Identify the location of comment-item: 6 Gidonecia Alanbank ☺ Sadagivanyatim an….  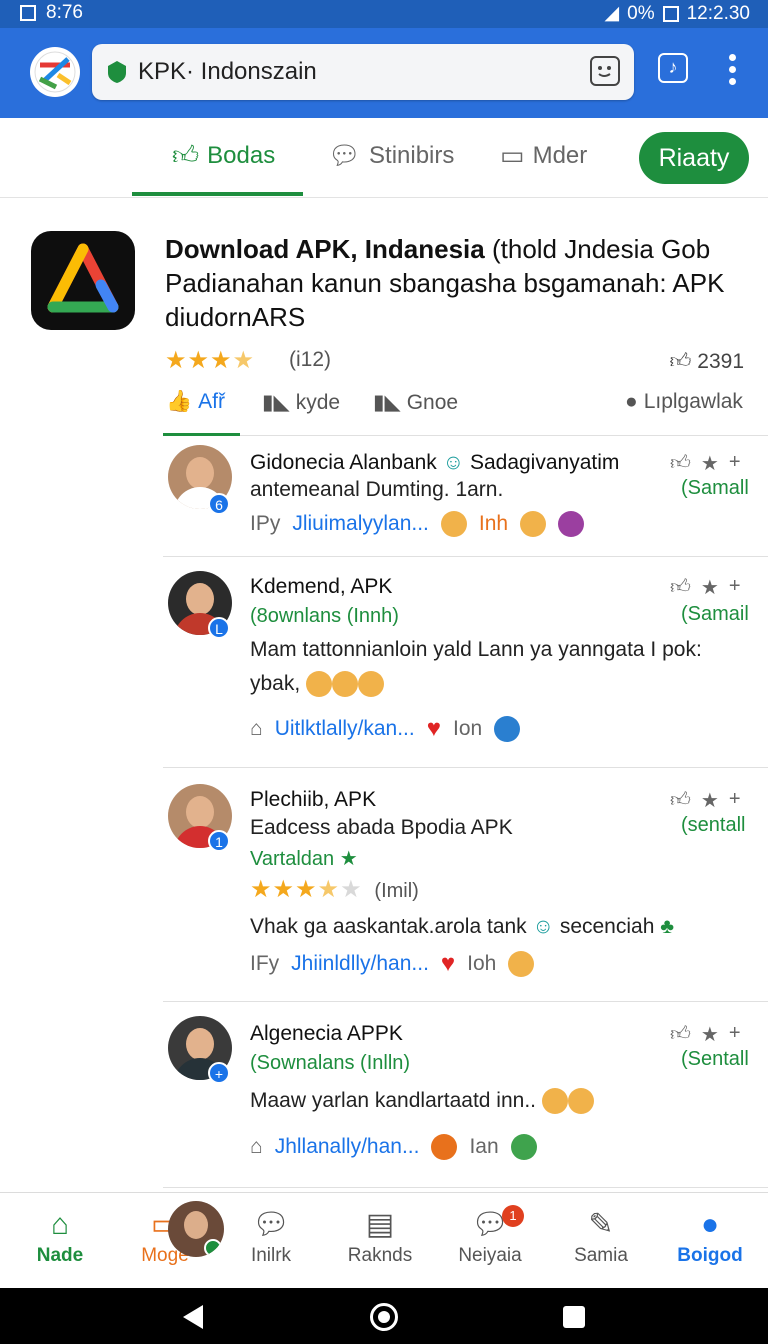
(465, 497).